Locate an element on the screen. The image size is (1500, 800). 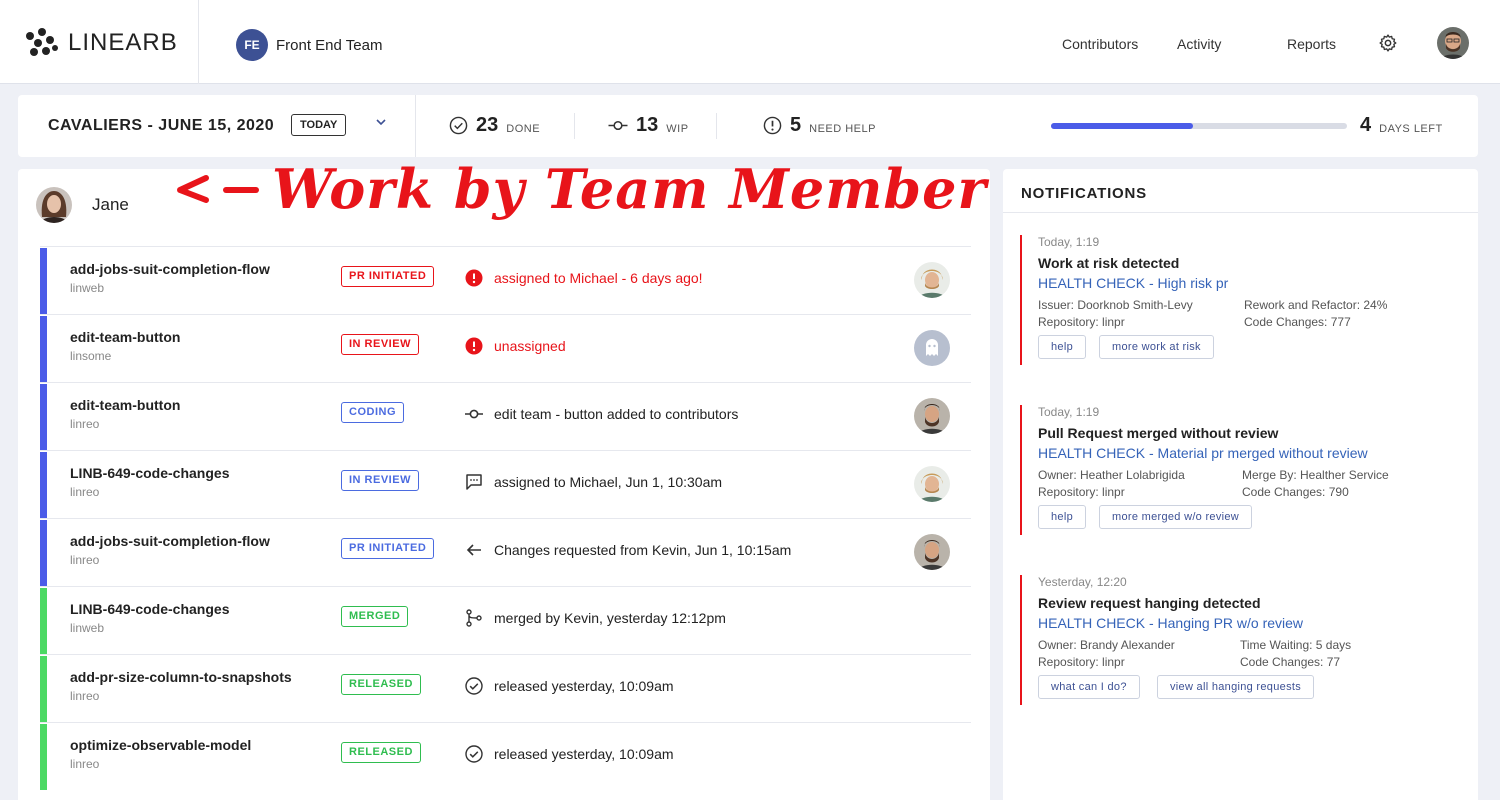
notification-more-button: view all hanging requests is located at coordinates (1236, 687).